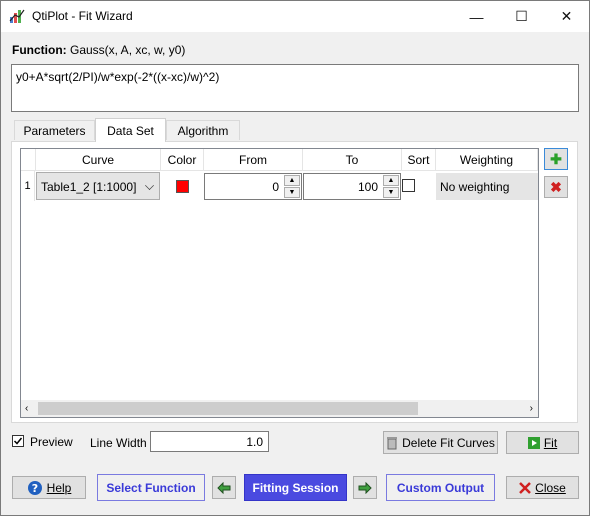  Describe the element at coordinates (253, 160) in the screenshot. I see `column-header-from: From` at that location.